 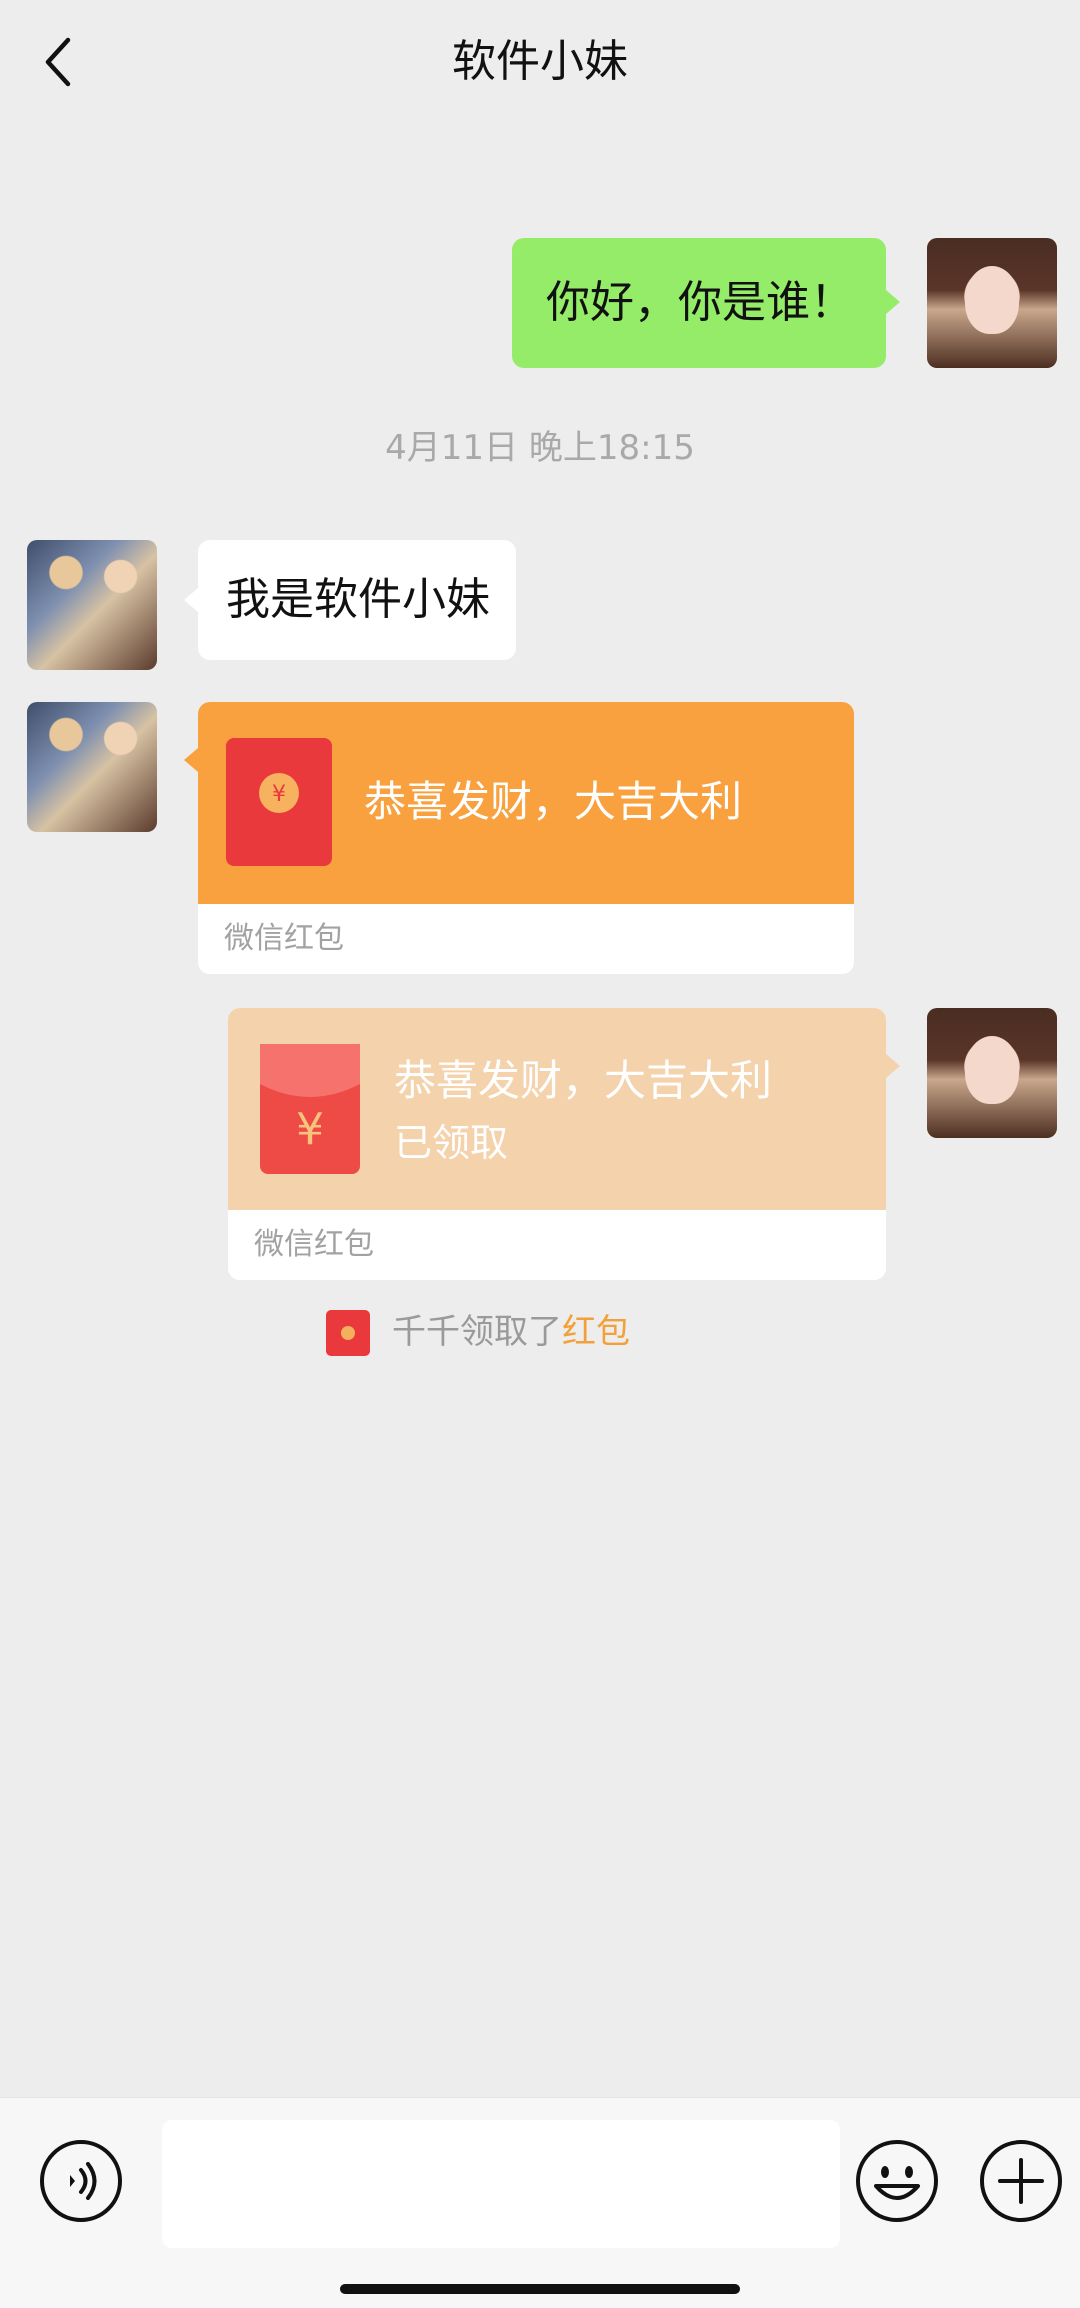 I want to click on voice-icon, so click(x=81, y=2181).